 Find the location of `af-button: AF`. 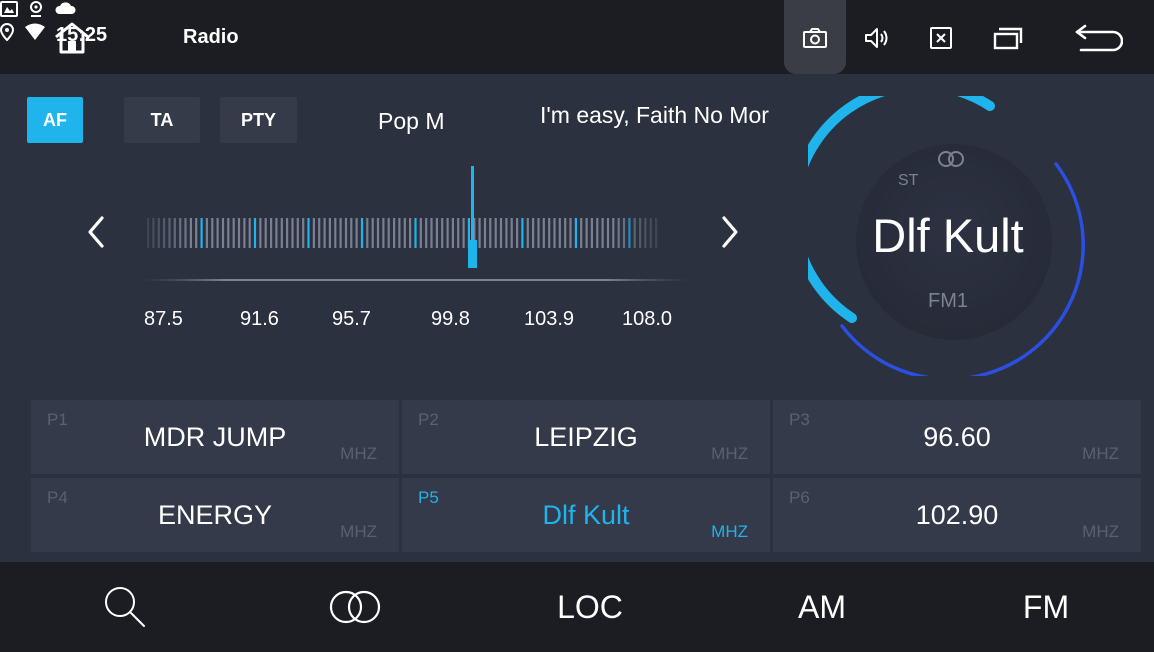

af-button: AF is located at coordinates (55, 120).